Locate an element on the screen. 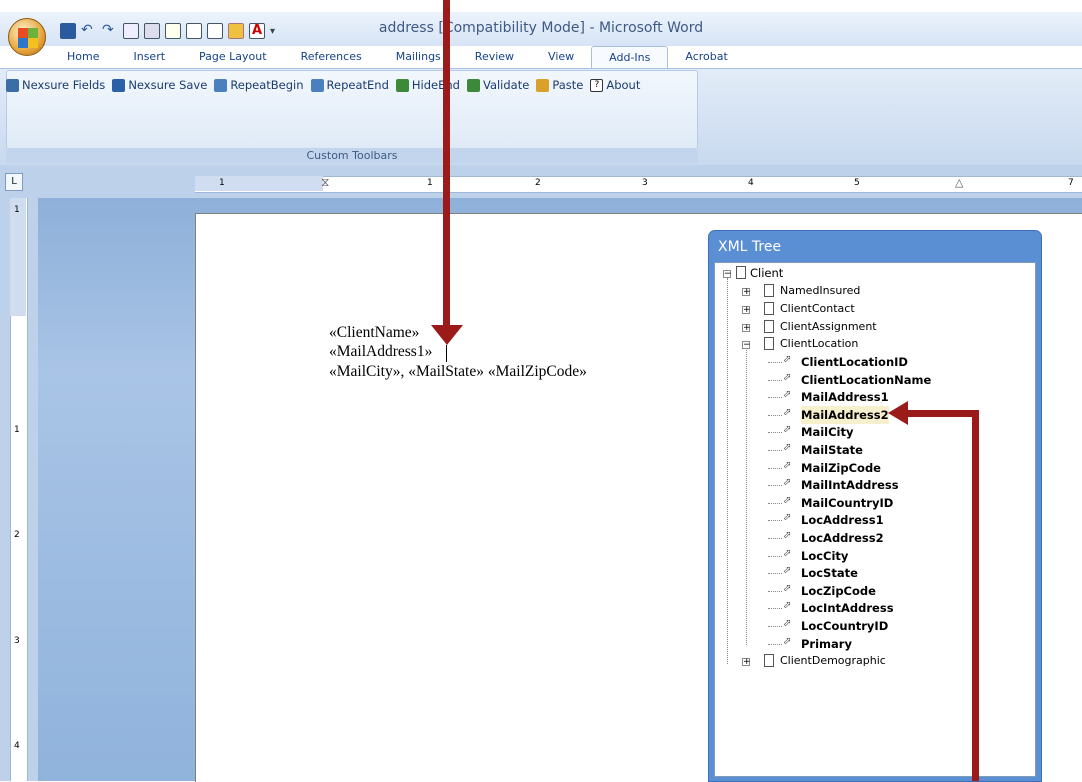 The image size is (1082, 782). right-indent-icon: △ is located at coordinates (959, 182).